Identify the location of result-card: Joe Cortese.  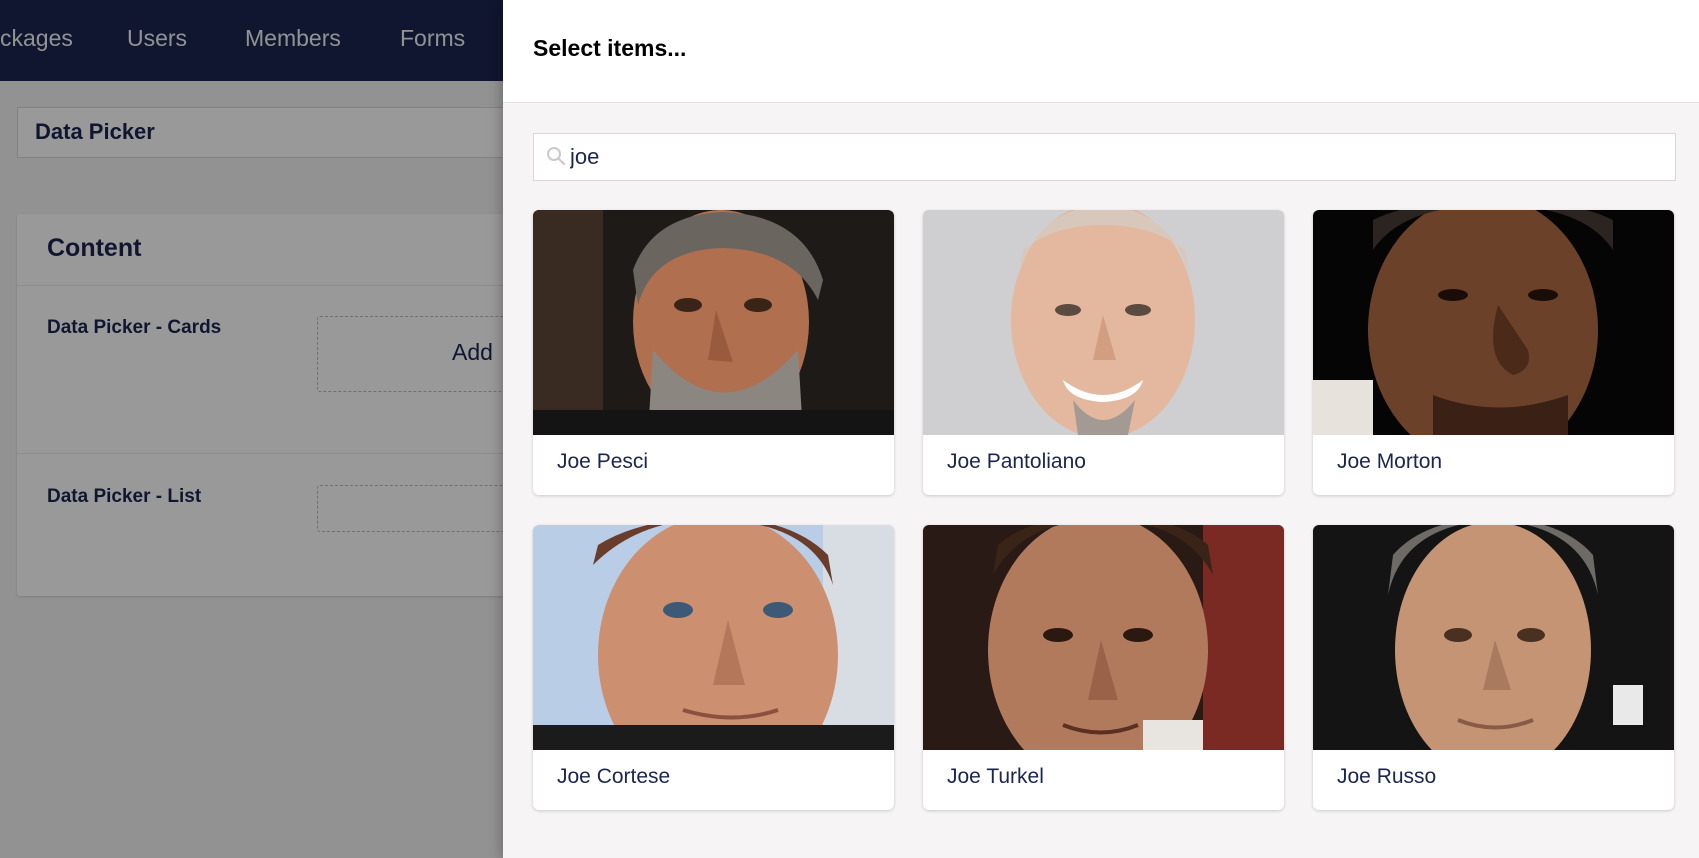
(713, 667).